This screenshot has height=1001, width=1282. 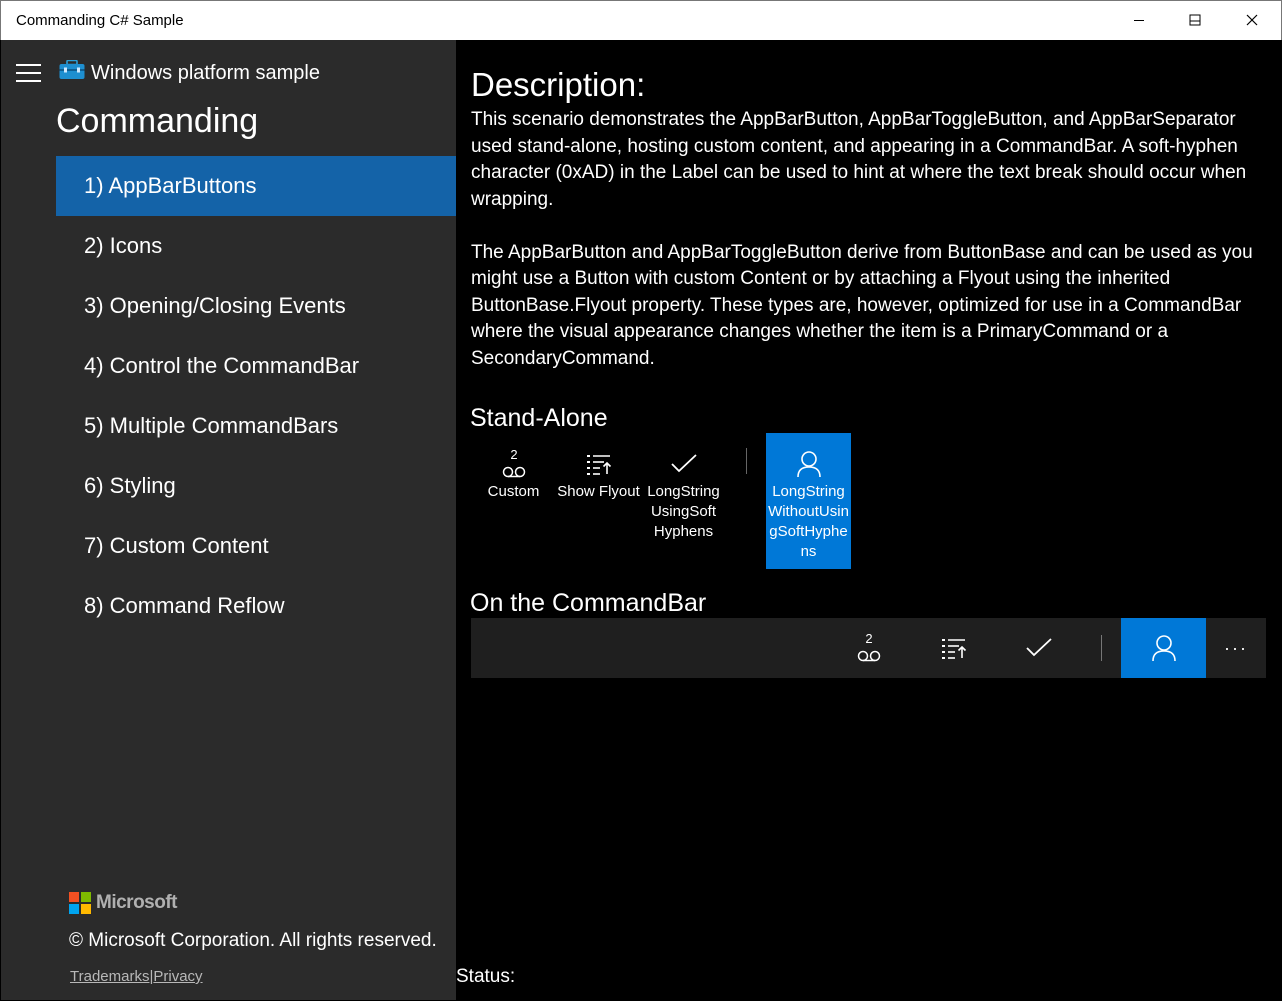 What do you see at coordinates (157, 121) in the screenshot?
I see `section-title: Commanding` at bounding box center [157, 121].